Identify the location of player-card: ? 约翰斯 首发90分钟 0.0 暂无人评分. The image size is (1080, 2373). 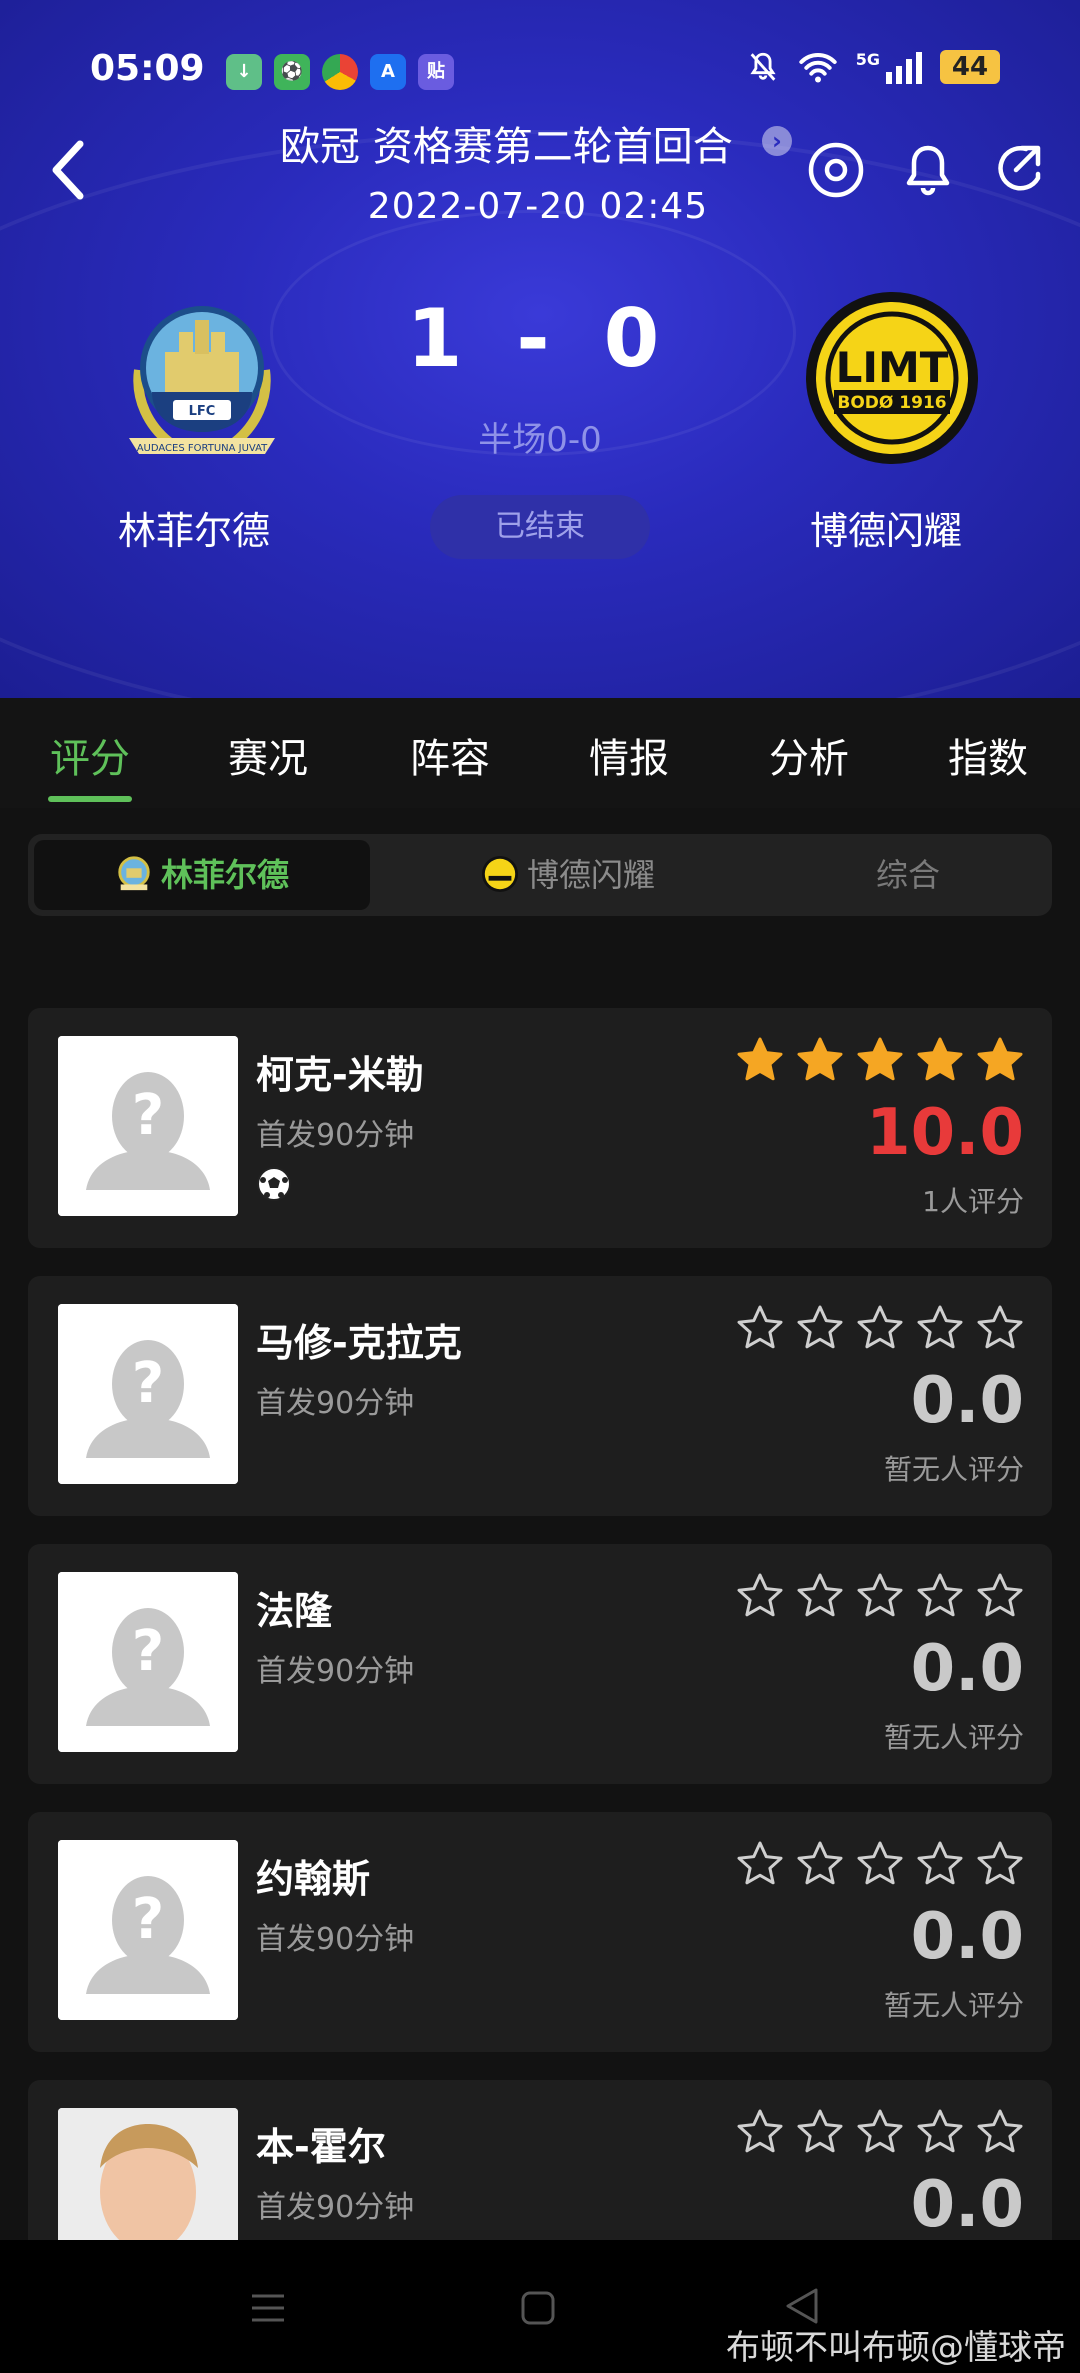
(540, 1932).